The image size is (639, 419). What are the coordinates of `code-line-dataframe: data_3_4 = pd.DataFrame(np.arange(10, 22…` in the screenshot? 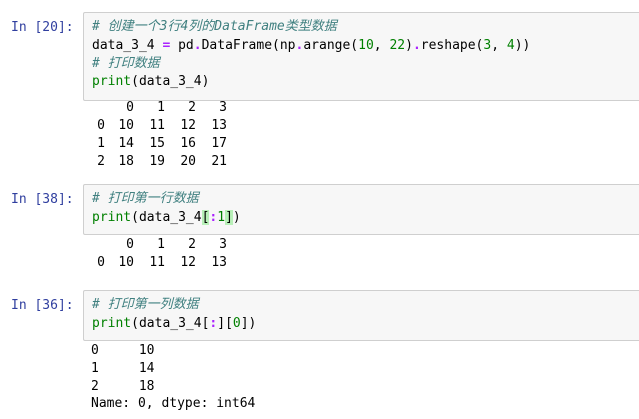 It's located at (311, 45).